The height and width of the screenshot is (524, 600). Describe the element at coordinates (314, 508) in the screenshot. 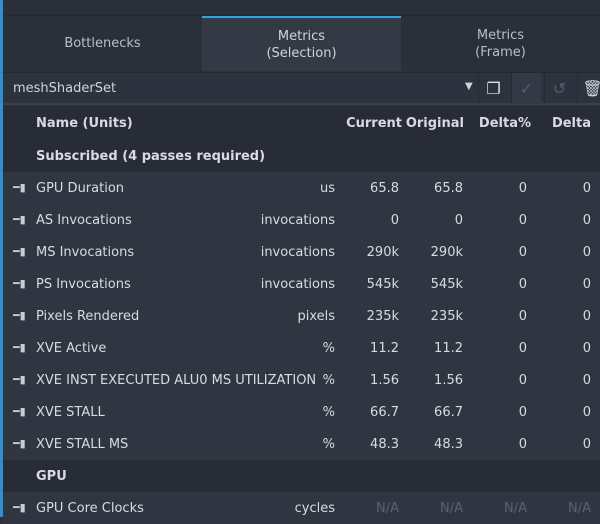

I see `metric-unit: cycles` at that location.